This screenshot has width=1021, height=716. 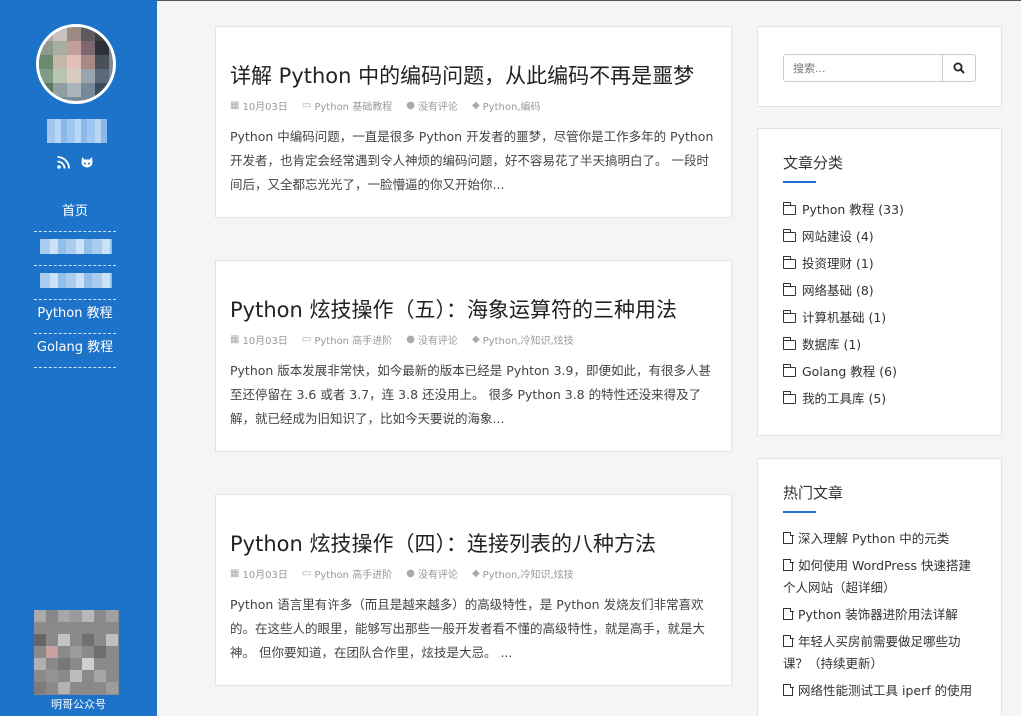 I want to click on rss-icon, so click(x=63, y=164).